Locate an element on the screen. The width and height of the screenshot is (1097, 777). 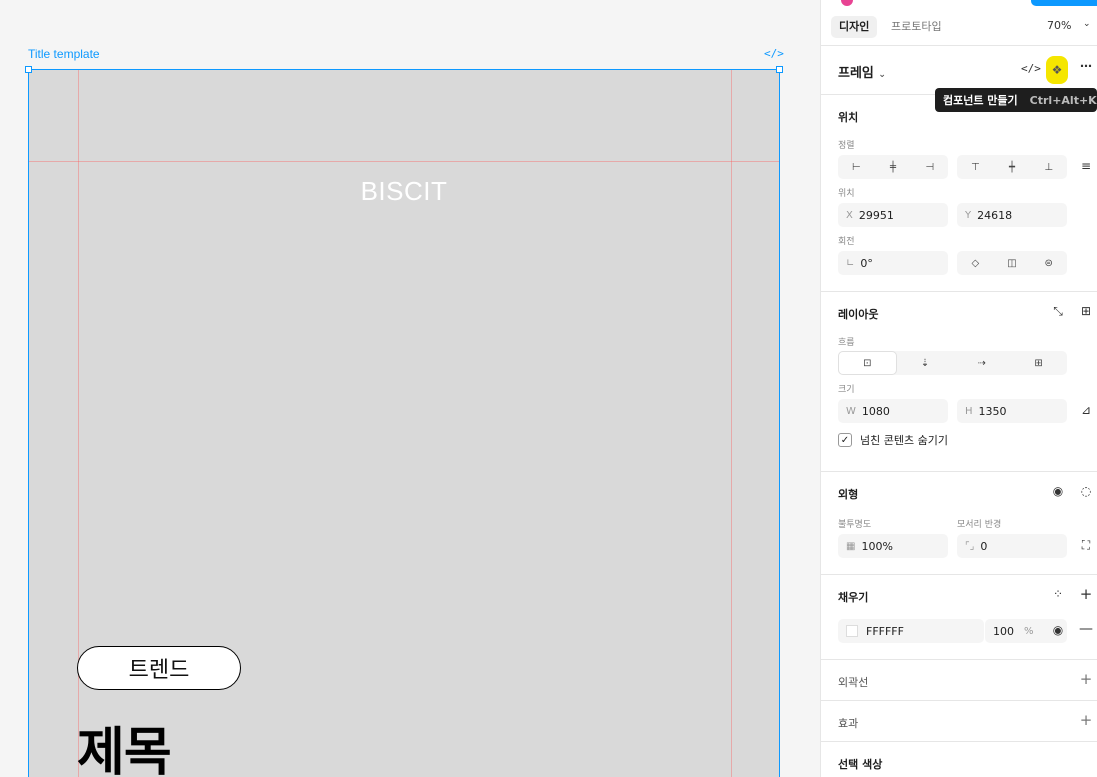
position-title: 위치 is located at coordinates (848, 117).